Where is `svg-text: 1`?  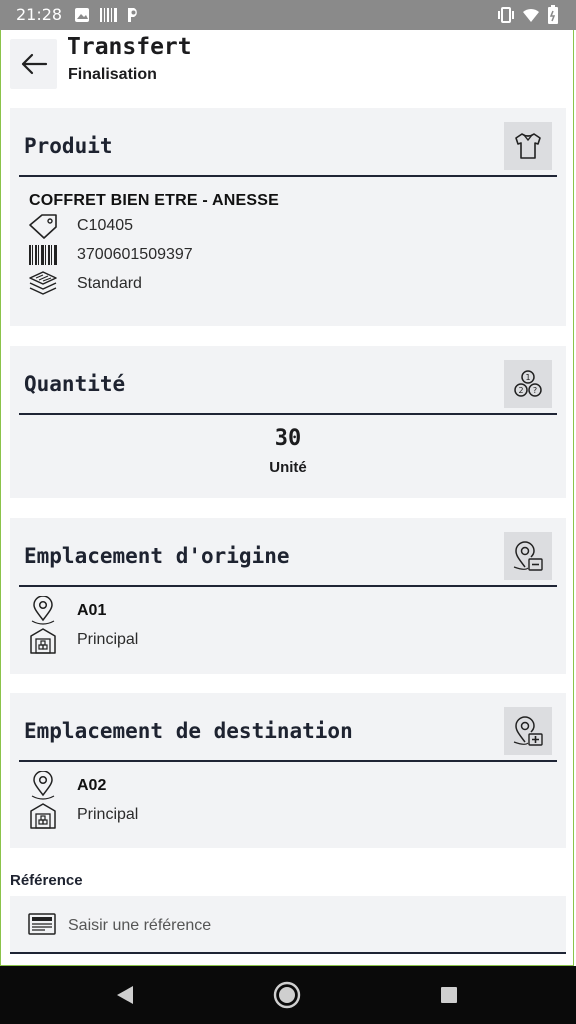
svg-text: 1 is located at coordinates (527, 377).